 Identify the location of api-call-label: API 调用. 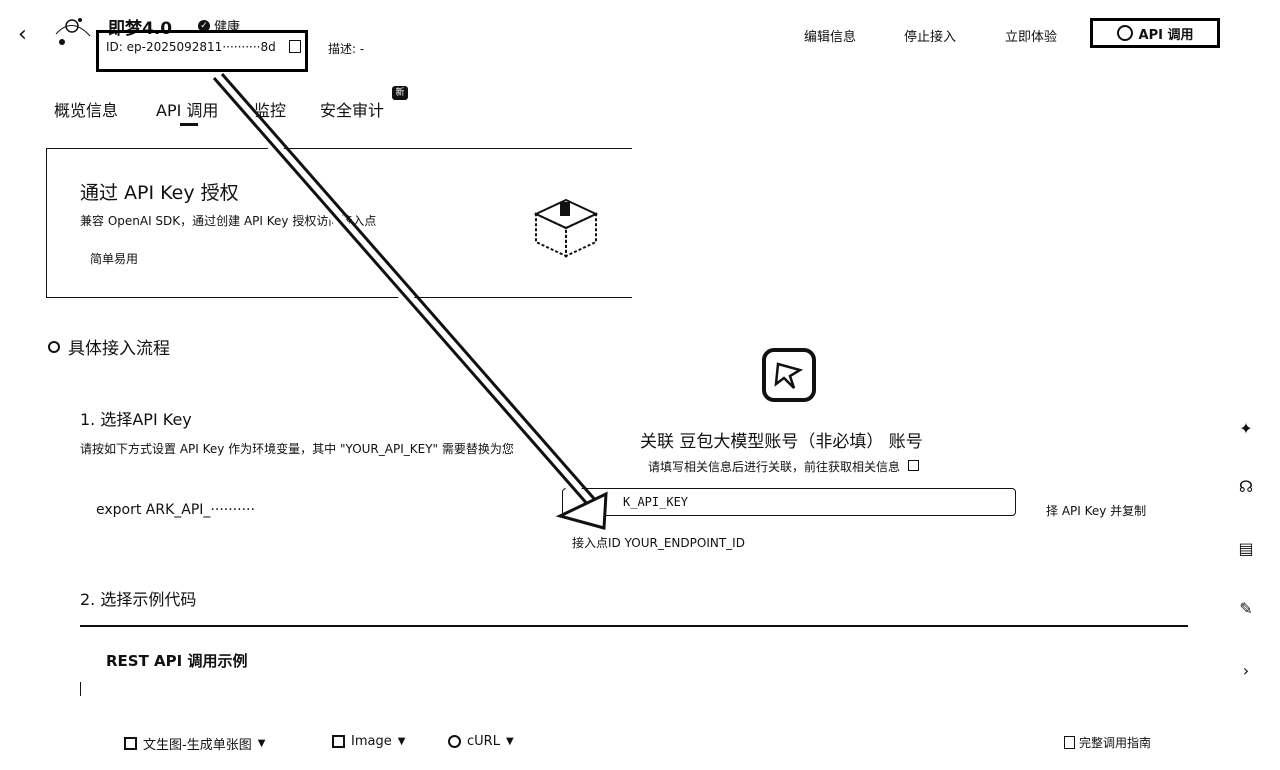
(1166, 35).